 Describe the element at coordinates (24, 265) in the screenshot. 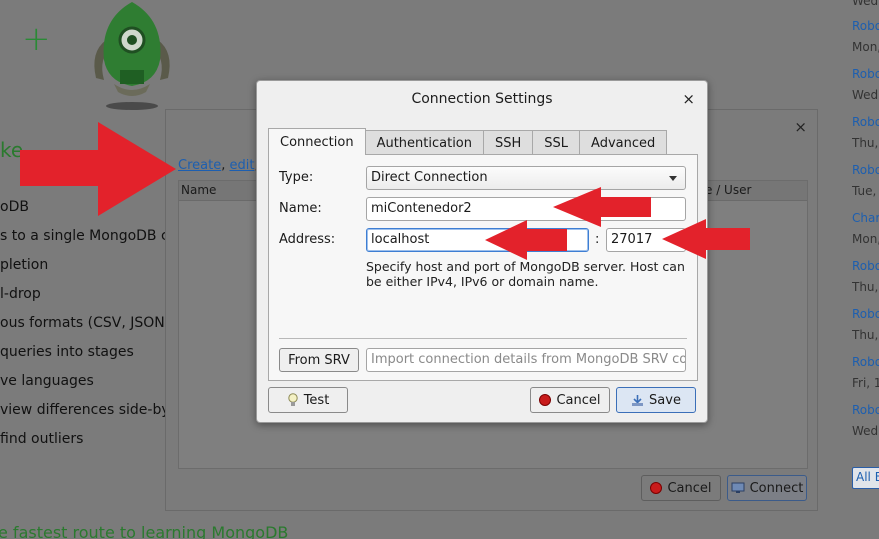

I see `feature-item: pletion` at that location.